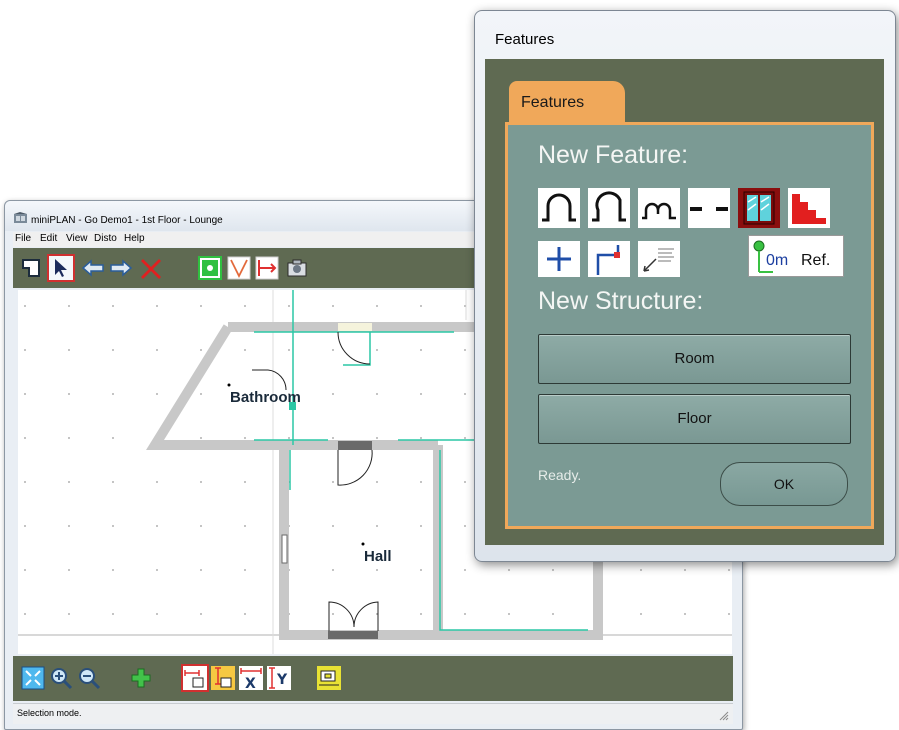 The height and width of the screenshot is (730, 899). I want to click on forward-arrow-icon, so click(121, 268).